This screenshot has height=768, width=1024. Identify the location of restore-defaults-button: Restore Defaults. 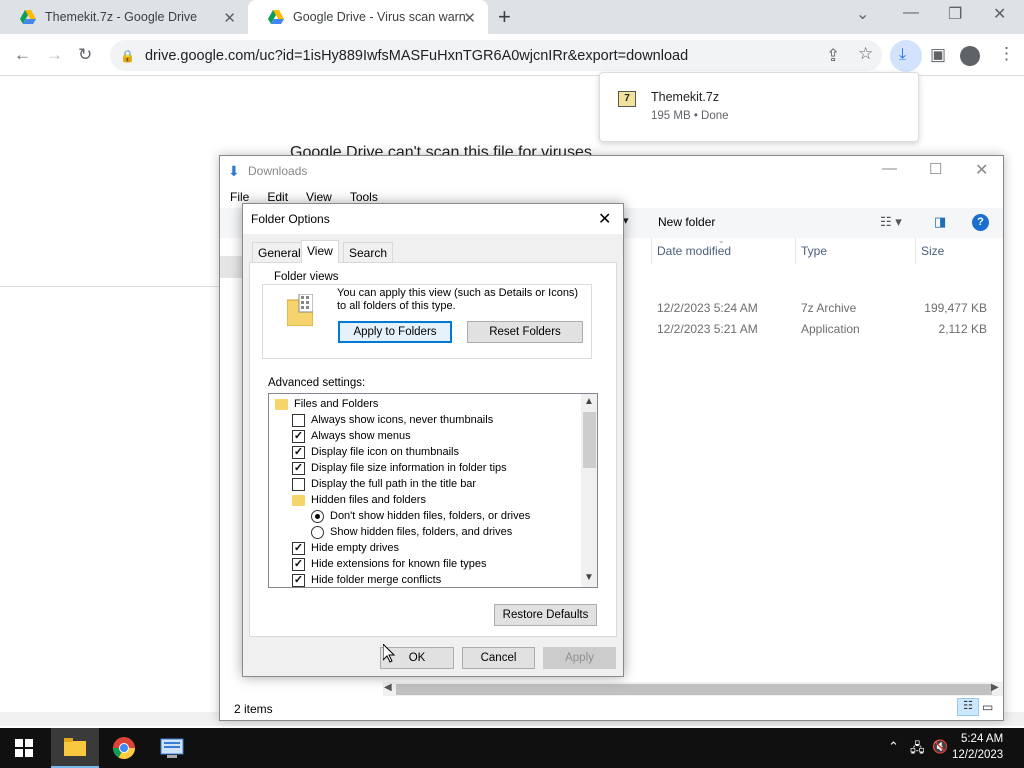
(545, 615).